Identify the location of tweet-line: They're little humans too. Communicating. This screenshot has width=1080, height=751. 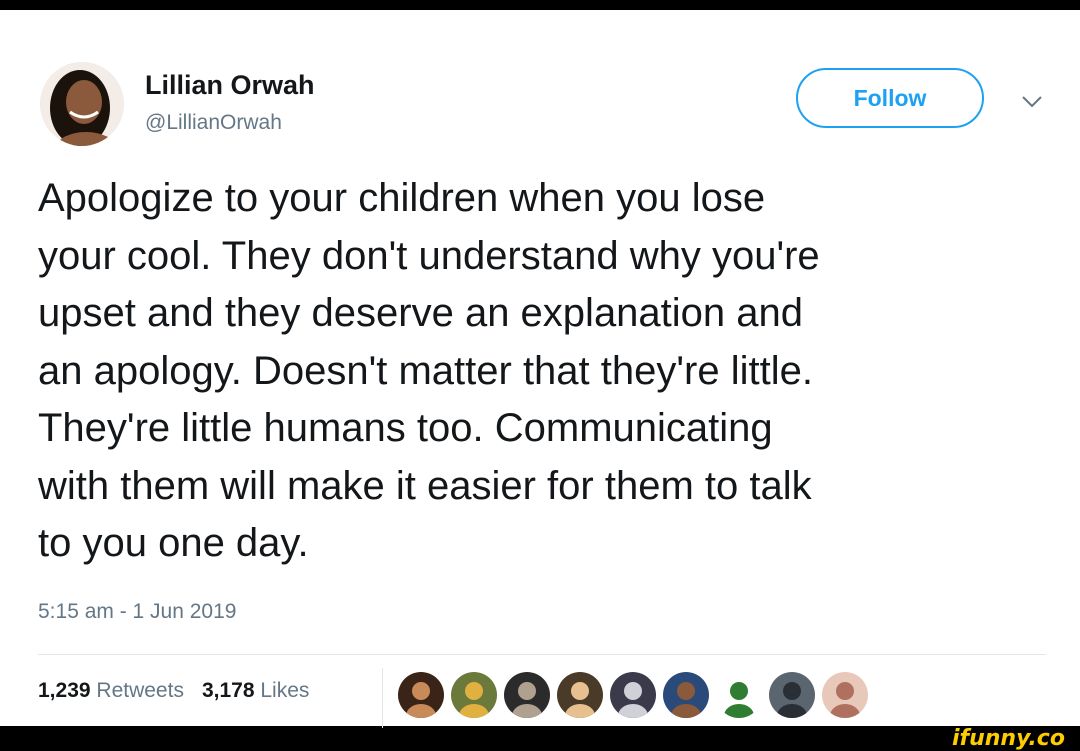
(405, 428).